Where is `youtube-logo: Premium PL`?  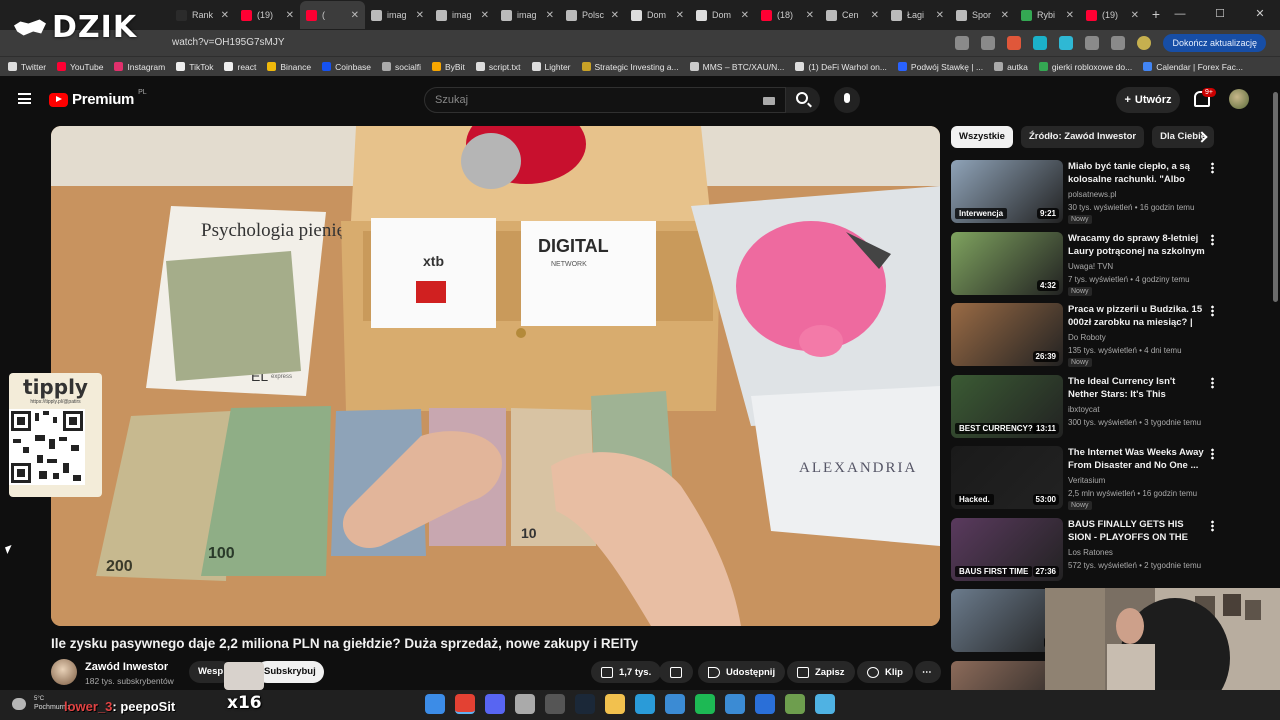 youtube-logo: Premium PL is located at coordinates (98, 98).